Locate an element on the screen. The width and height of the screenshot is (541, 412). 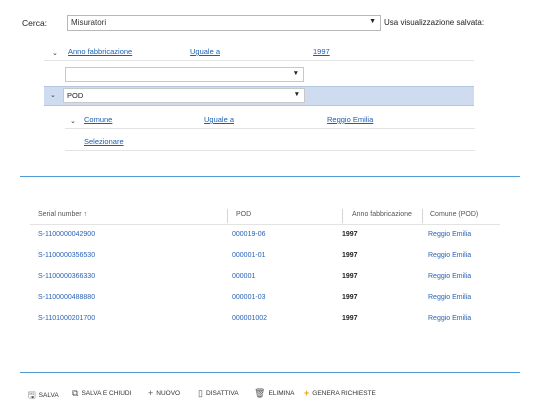
pod-link: 000001-03 is located at coordinates (248, 297).